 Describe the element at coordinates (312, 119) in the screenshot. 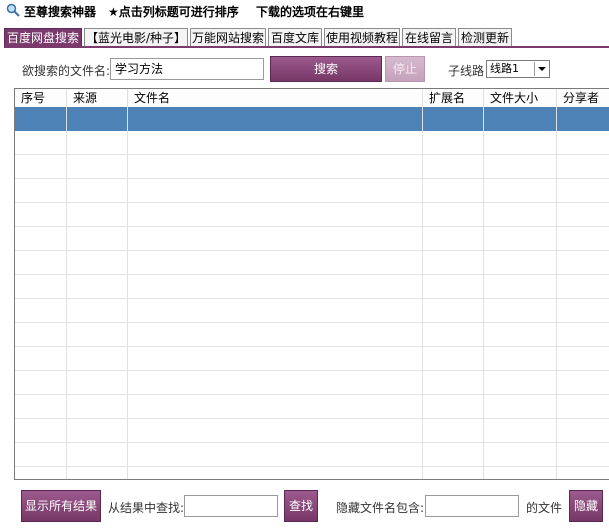

I see `table-row-selected` at that location.